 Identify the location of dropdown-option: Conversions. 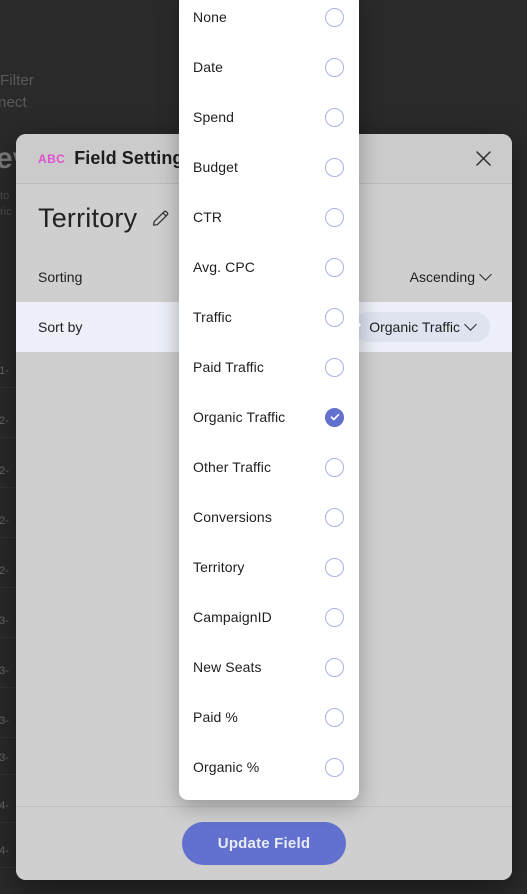
(269, 517).